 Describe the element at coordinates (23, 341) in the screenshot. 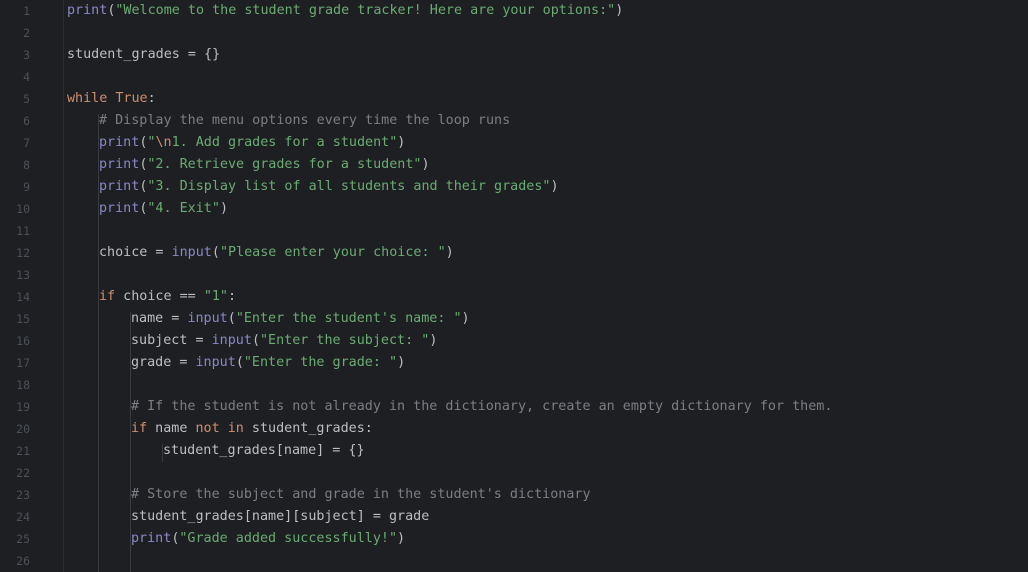

I see `line-number: 16` at that location.